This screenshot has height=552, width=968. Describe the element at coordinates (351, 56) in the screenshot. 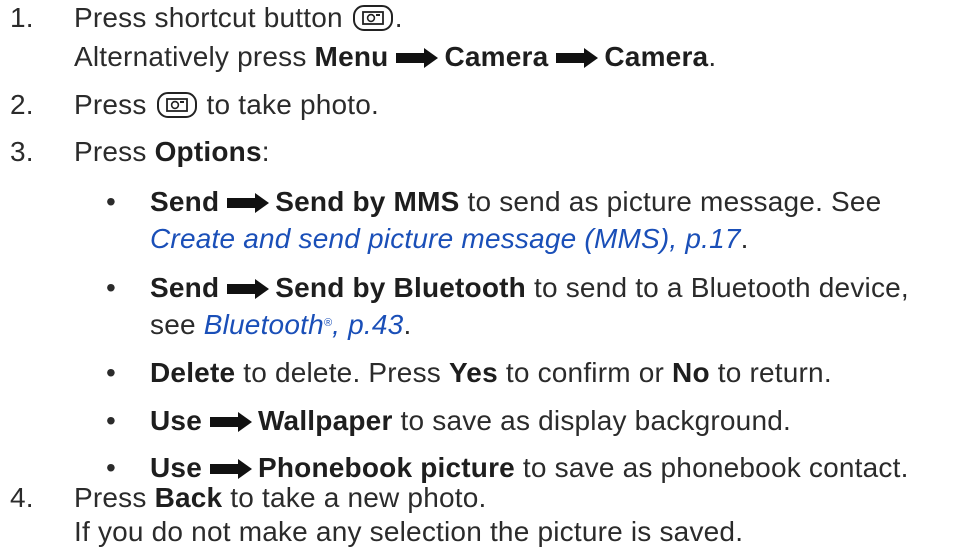

I see `menu-label: Menu` at that location.